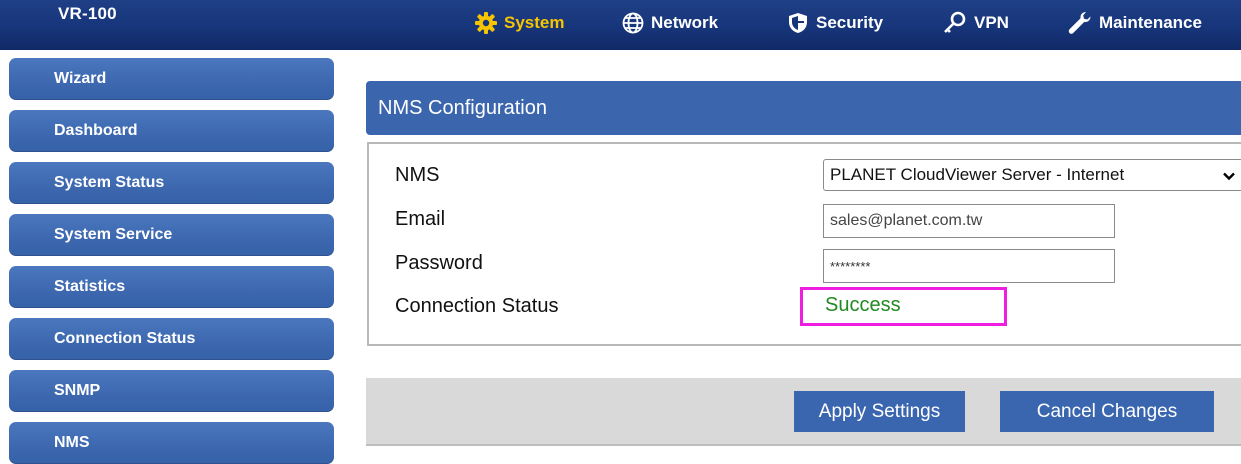 The width and height of the screenshot is (1241, 464). I want to click on nav-security-label: Security, so click(850, 22).